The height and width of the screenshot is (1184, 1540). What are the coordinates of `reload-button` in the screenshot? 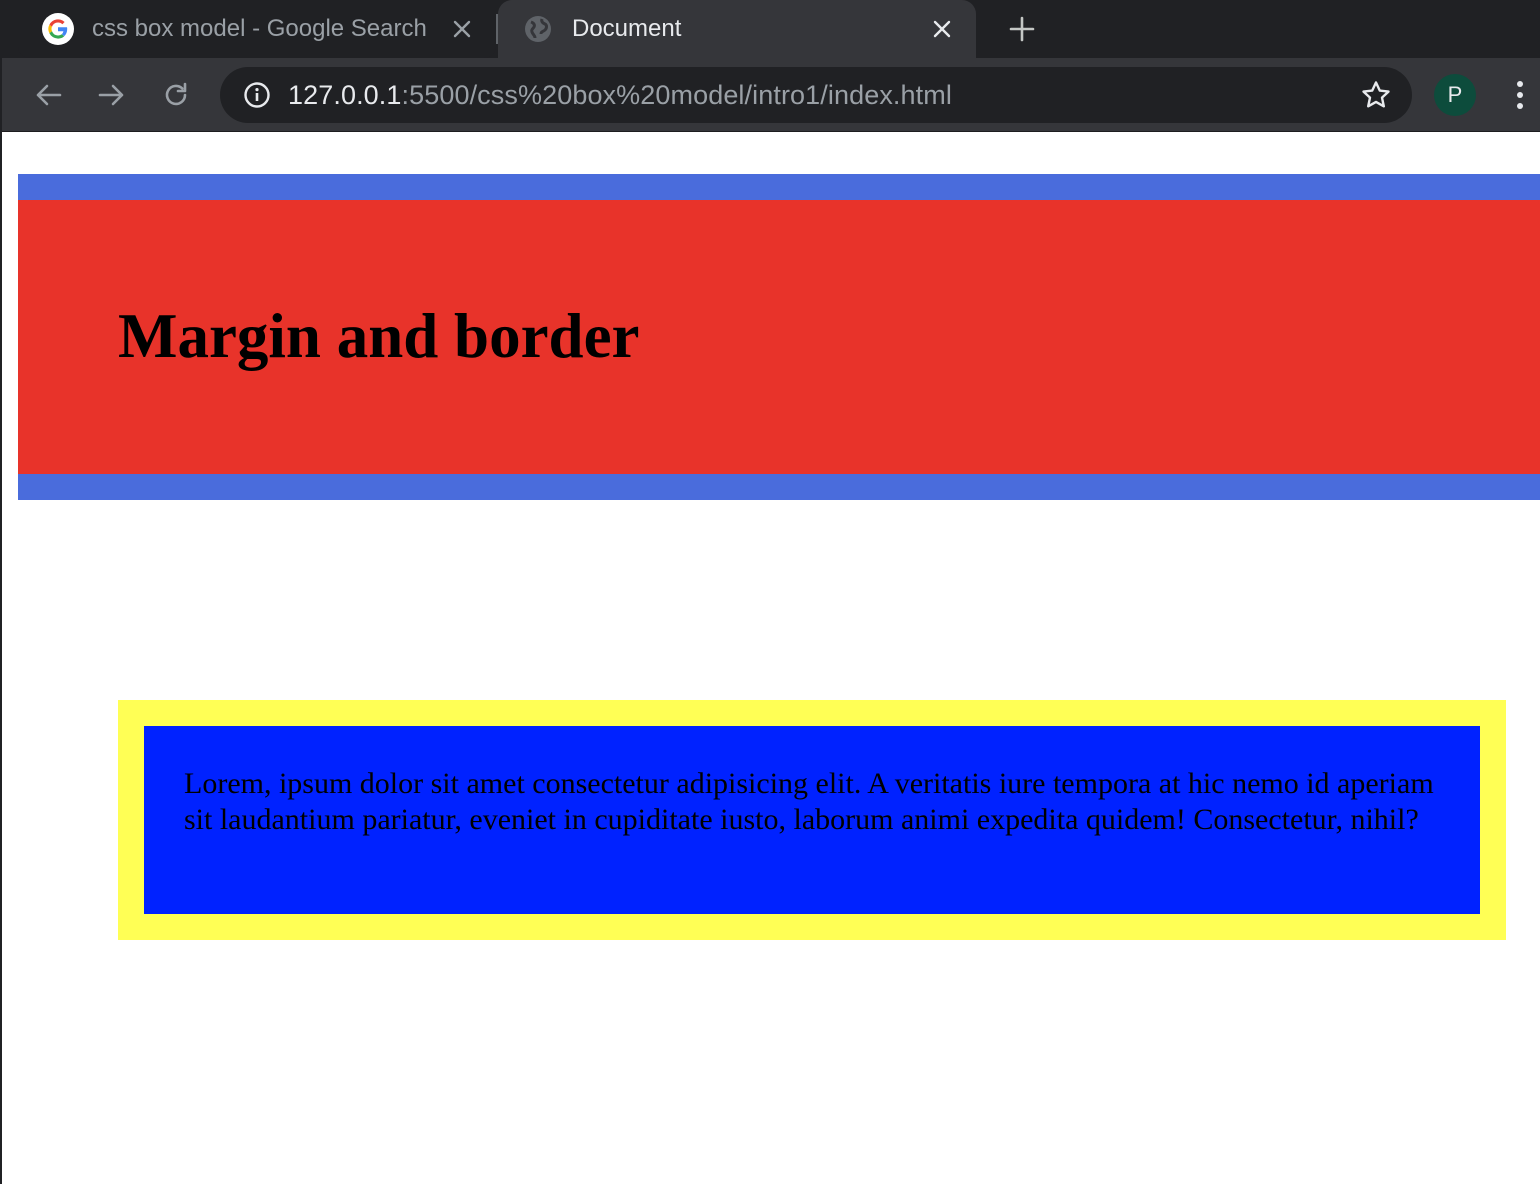 It's located at (176, 95).